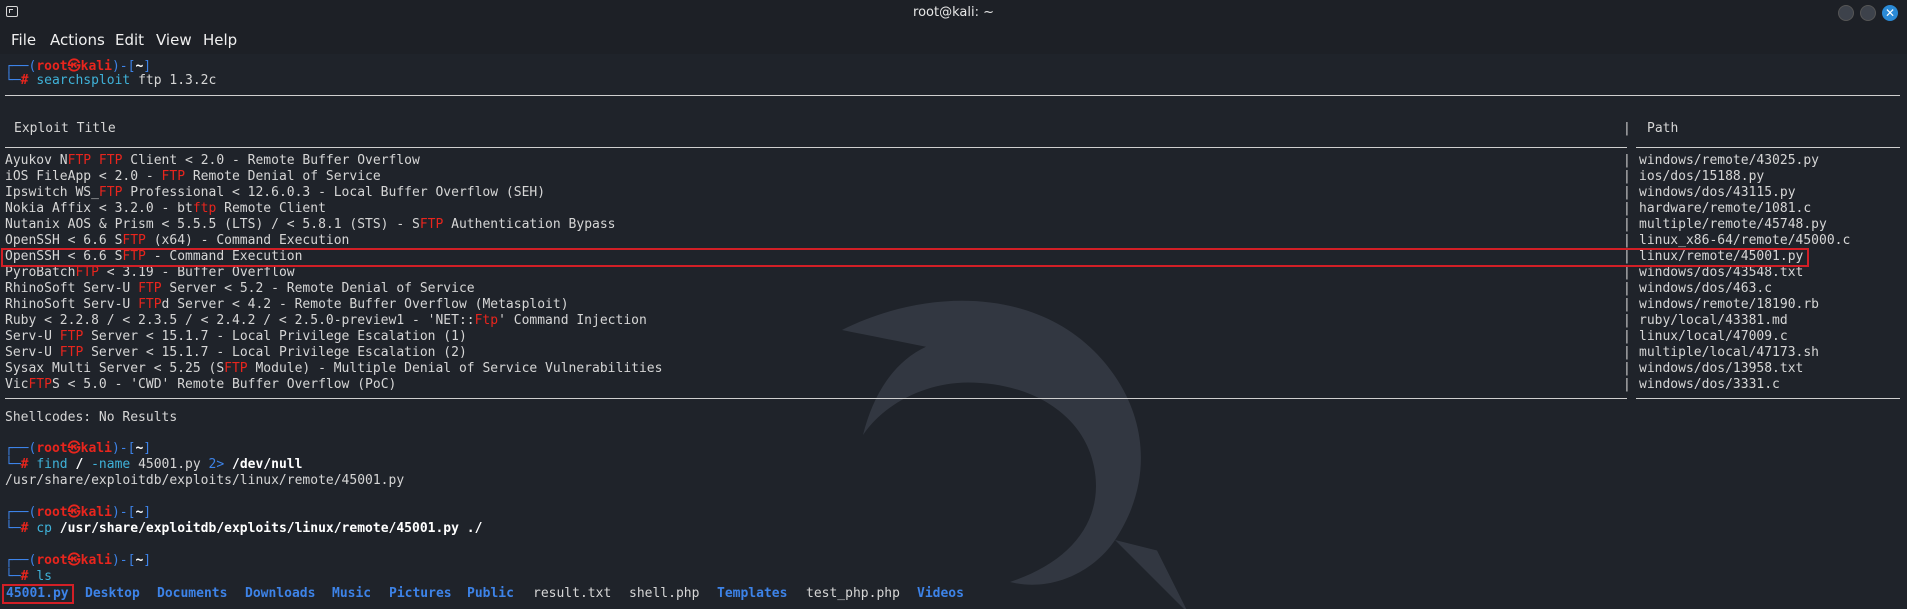  What do you see at coordinates (280, 593) in the screenshot?
I see `ls-directory: Downloads` at bounding box center [280, 593].